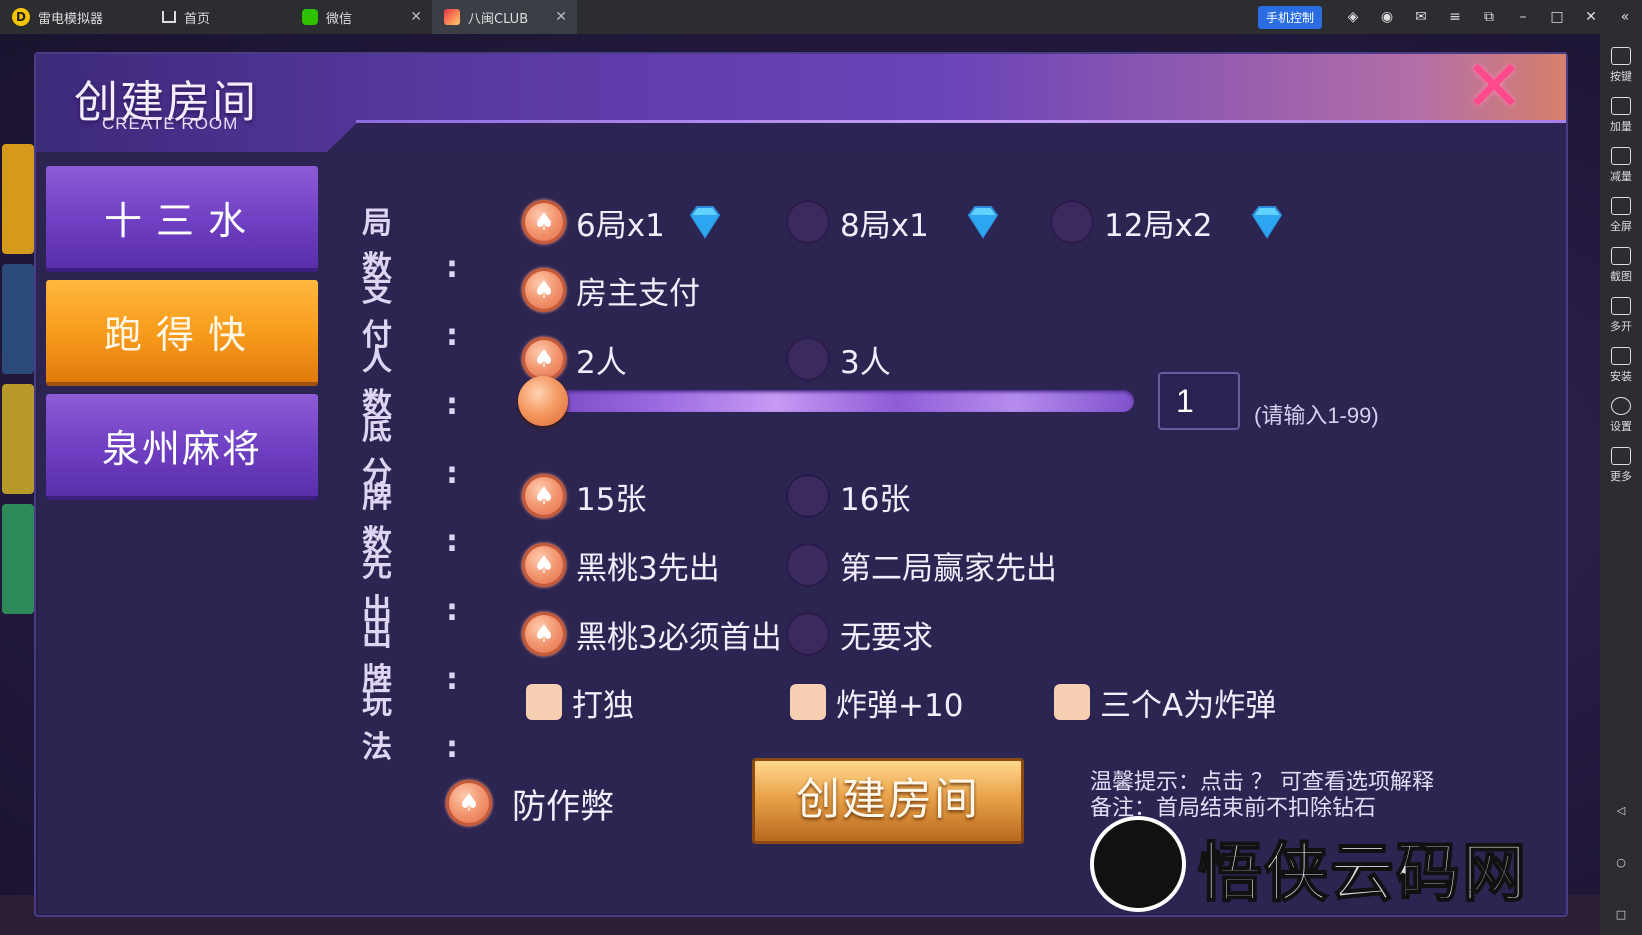  I want to click on emulator-app-tab: D 雷电模拟器, so click(75, 17).